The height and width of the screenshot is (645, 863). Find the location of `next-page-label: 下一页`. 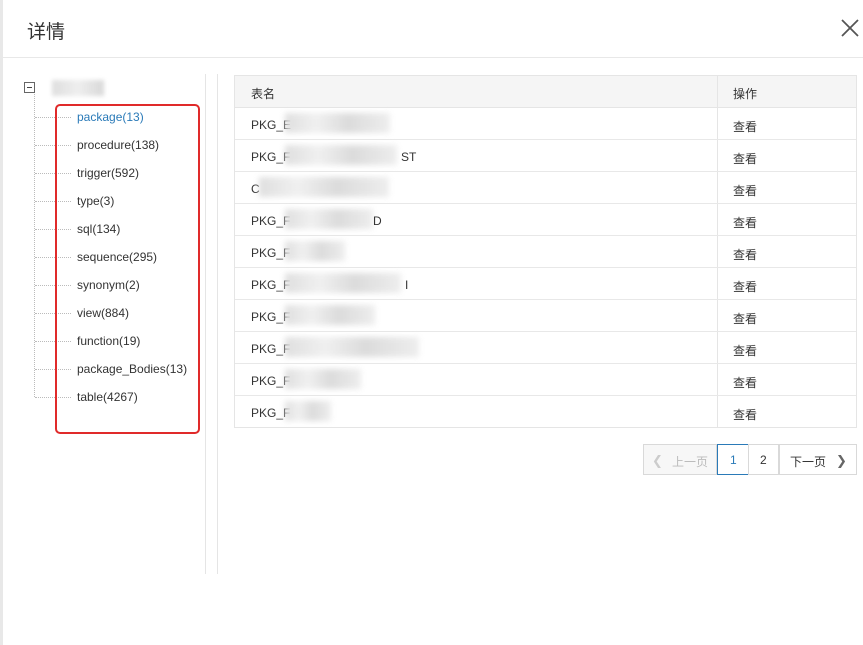

next-page-label: 下一页 is located at coordinates (808, 462).